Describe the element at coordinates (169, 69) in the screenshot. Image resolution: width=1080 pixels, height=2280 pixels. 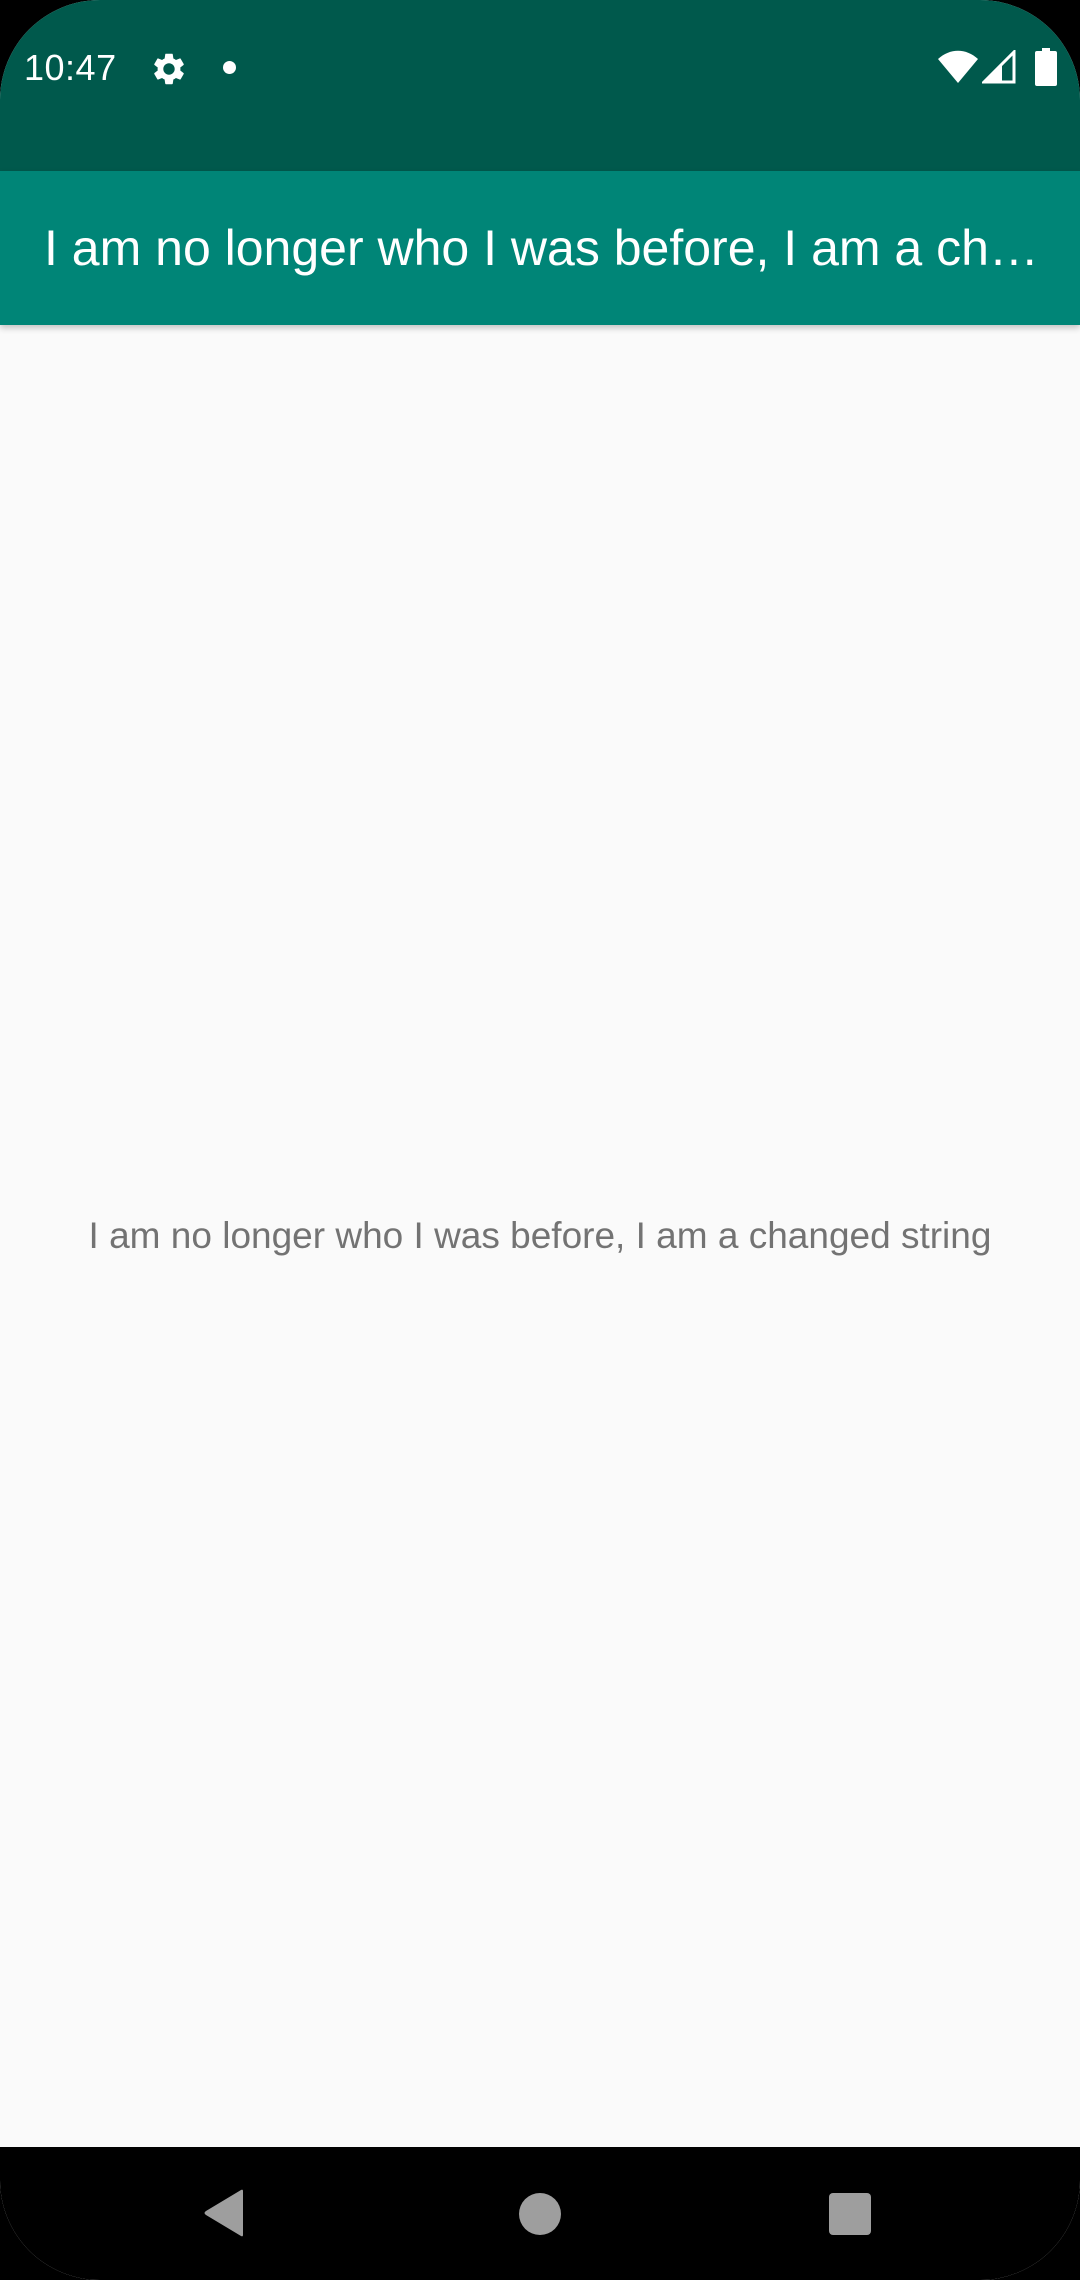
I see `settings-gear-icon` at that location.